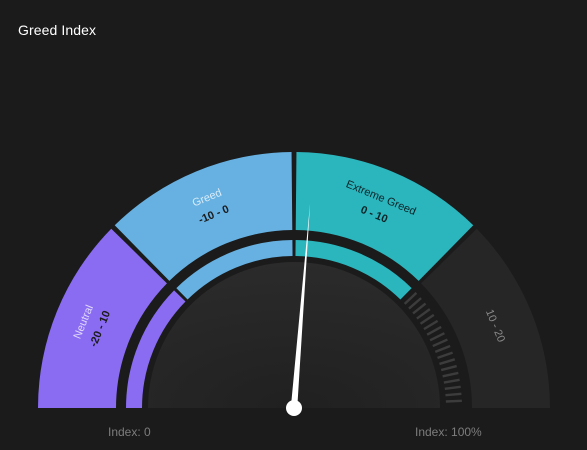 Image resolution: width=587 pixels, height=450 pixels. What do you see at coordinates (448, 432) in the screenshot?
I see `index-max-label: Index: 100%` at bounding box center [448, 432].